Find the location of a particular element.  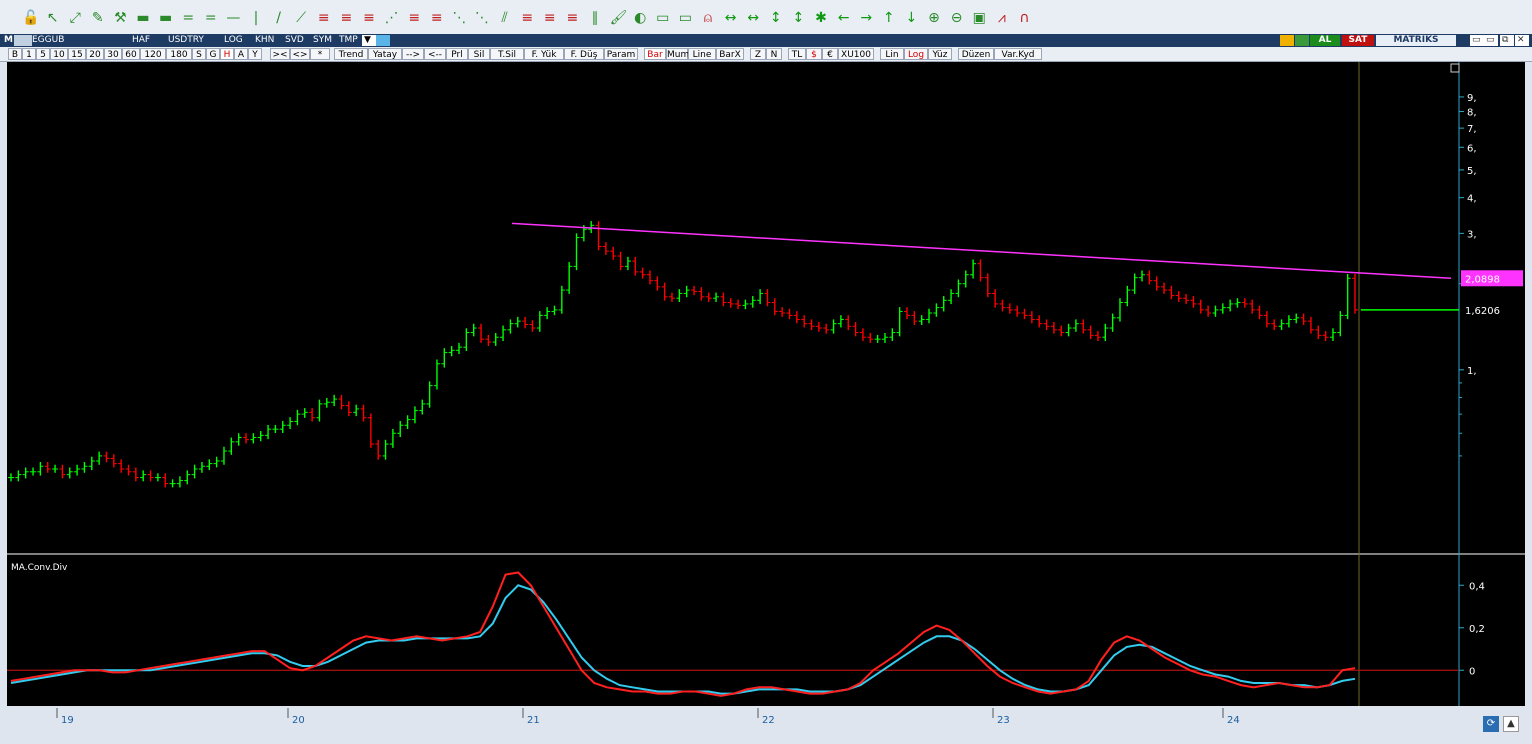

bell-icon: ⍝ is located at coordinates (708, 18).